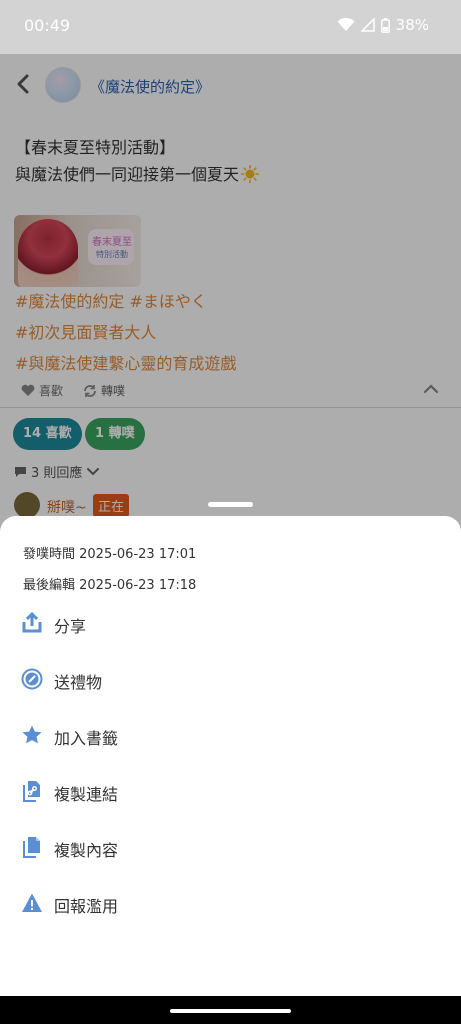 This screenshot has width=461, height=1024. Describe the element at coordinates (32, 679) in the screenshot. I see `gift-icon` at that location.